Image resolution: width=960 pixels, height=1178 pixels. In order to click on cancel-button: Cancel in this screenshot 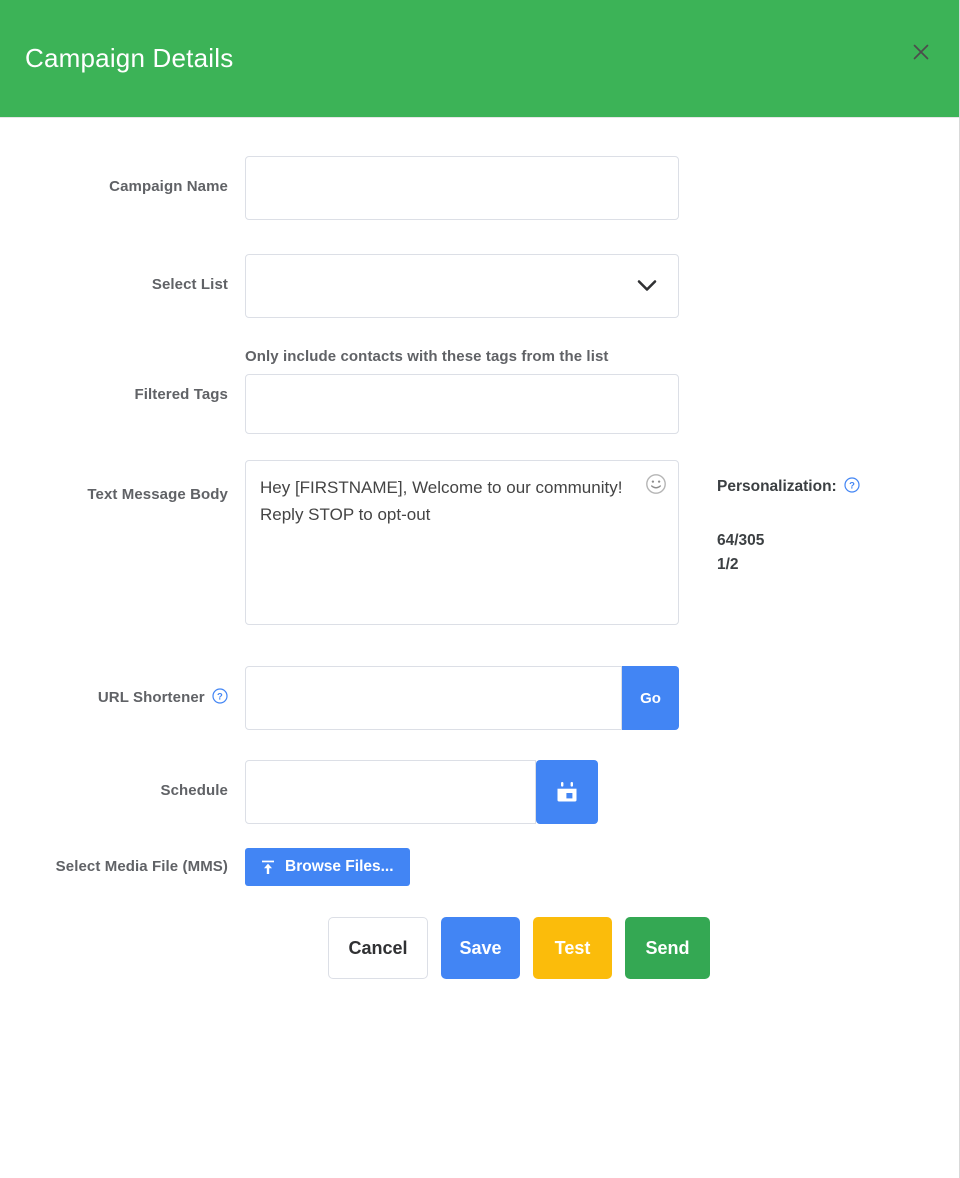, I will do `click(378, 948)`.